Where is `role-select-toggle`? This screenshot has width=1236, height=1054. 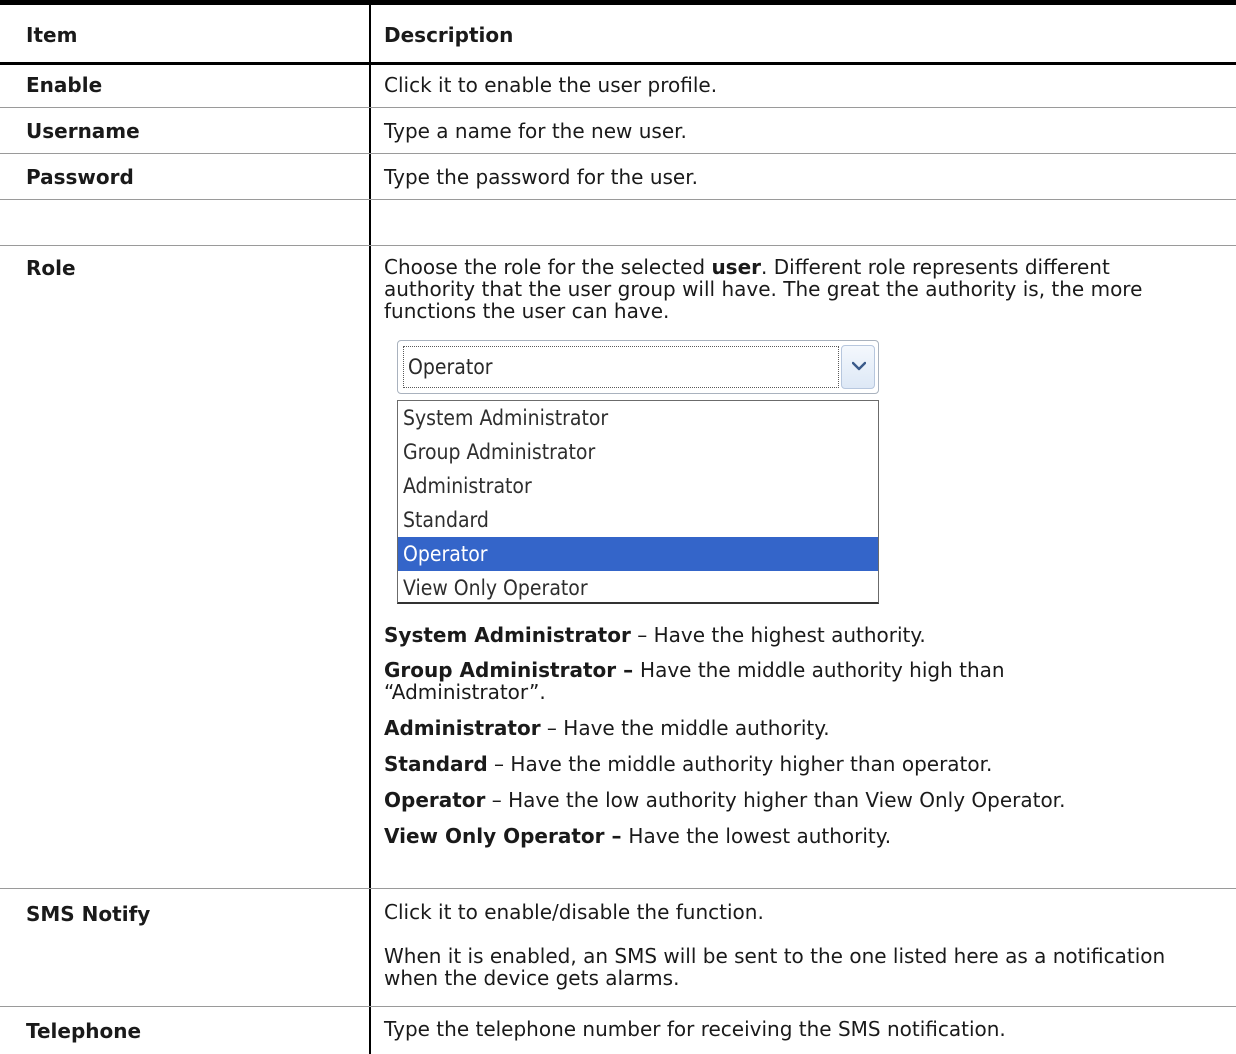 role-select-toggle is located at coordinates (858, 367).